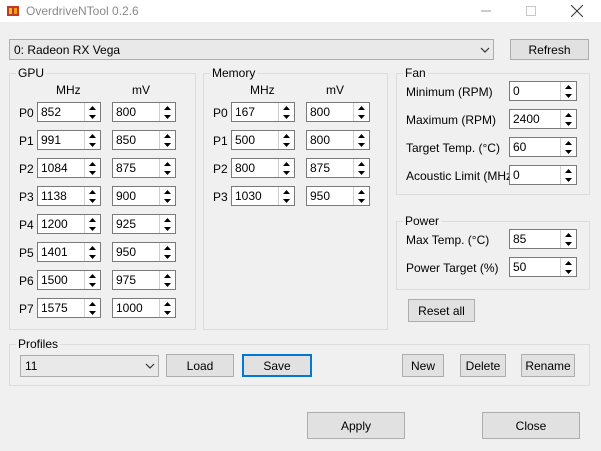 The width and height of the screenshot is (601, 451). Describe the element at coordinates (483, 365) in the screenshot. I see `delete-profile-button: Delete` at that location.